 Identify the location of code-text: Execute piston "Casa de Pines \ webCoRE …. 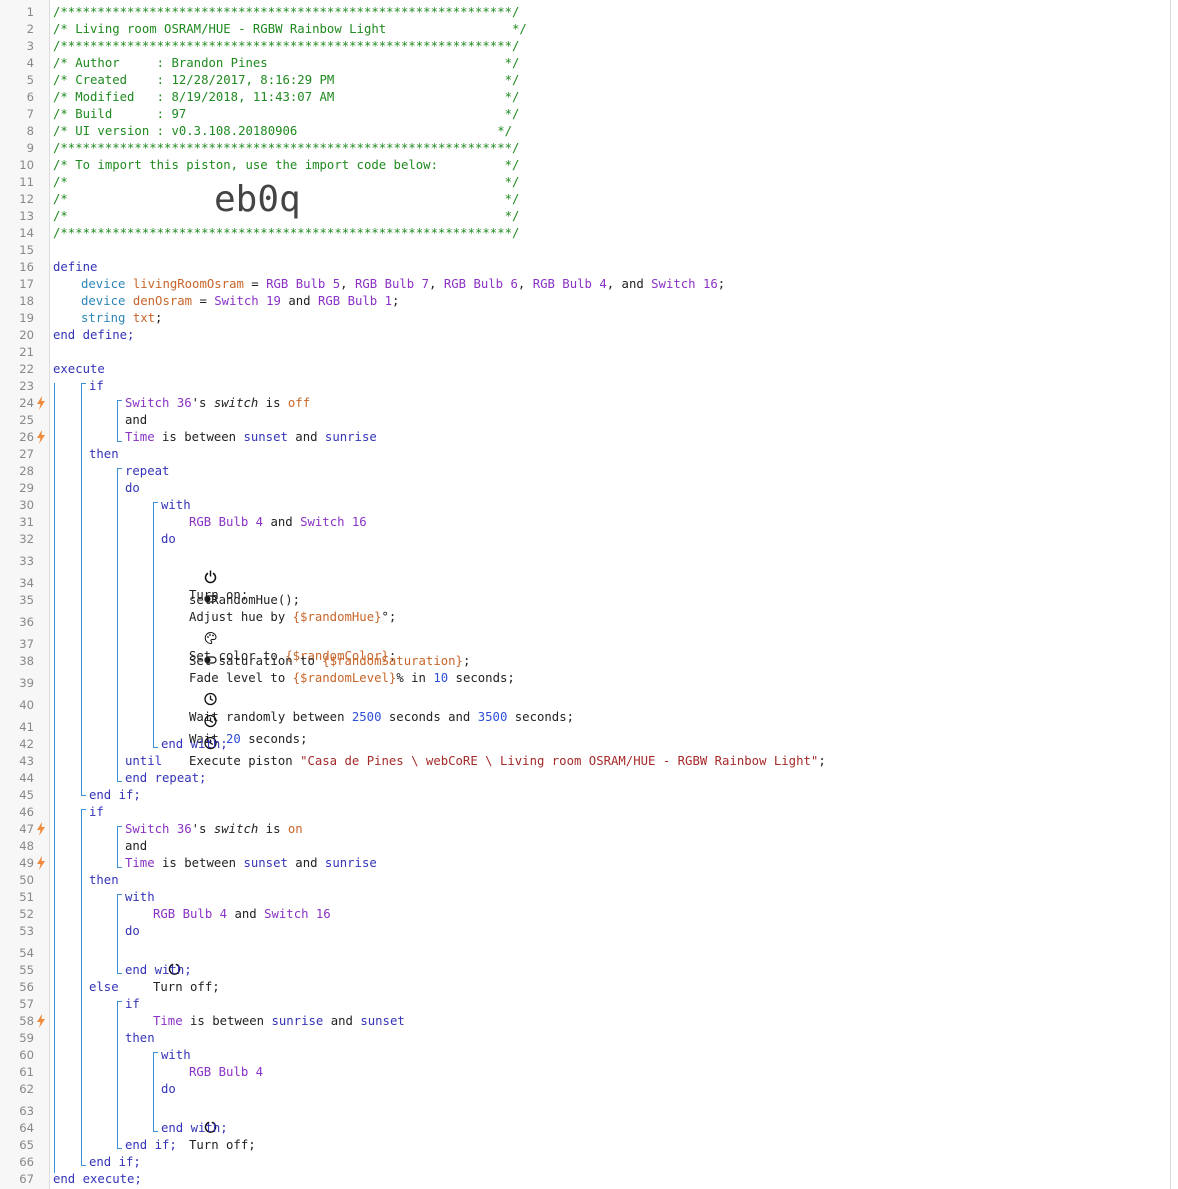
(507, 744).